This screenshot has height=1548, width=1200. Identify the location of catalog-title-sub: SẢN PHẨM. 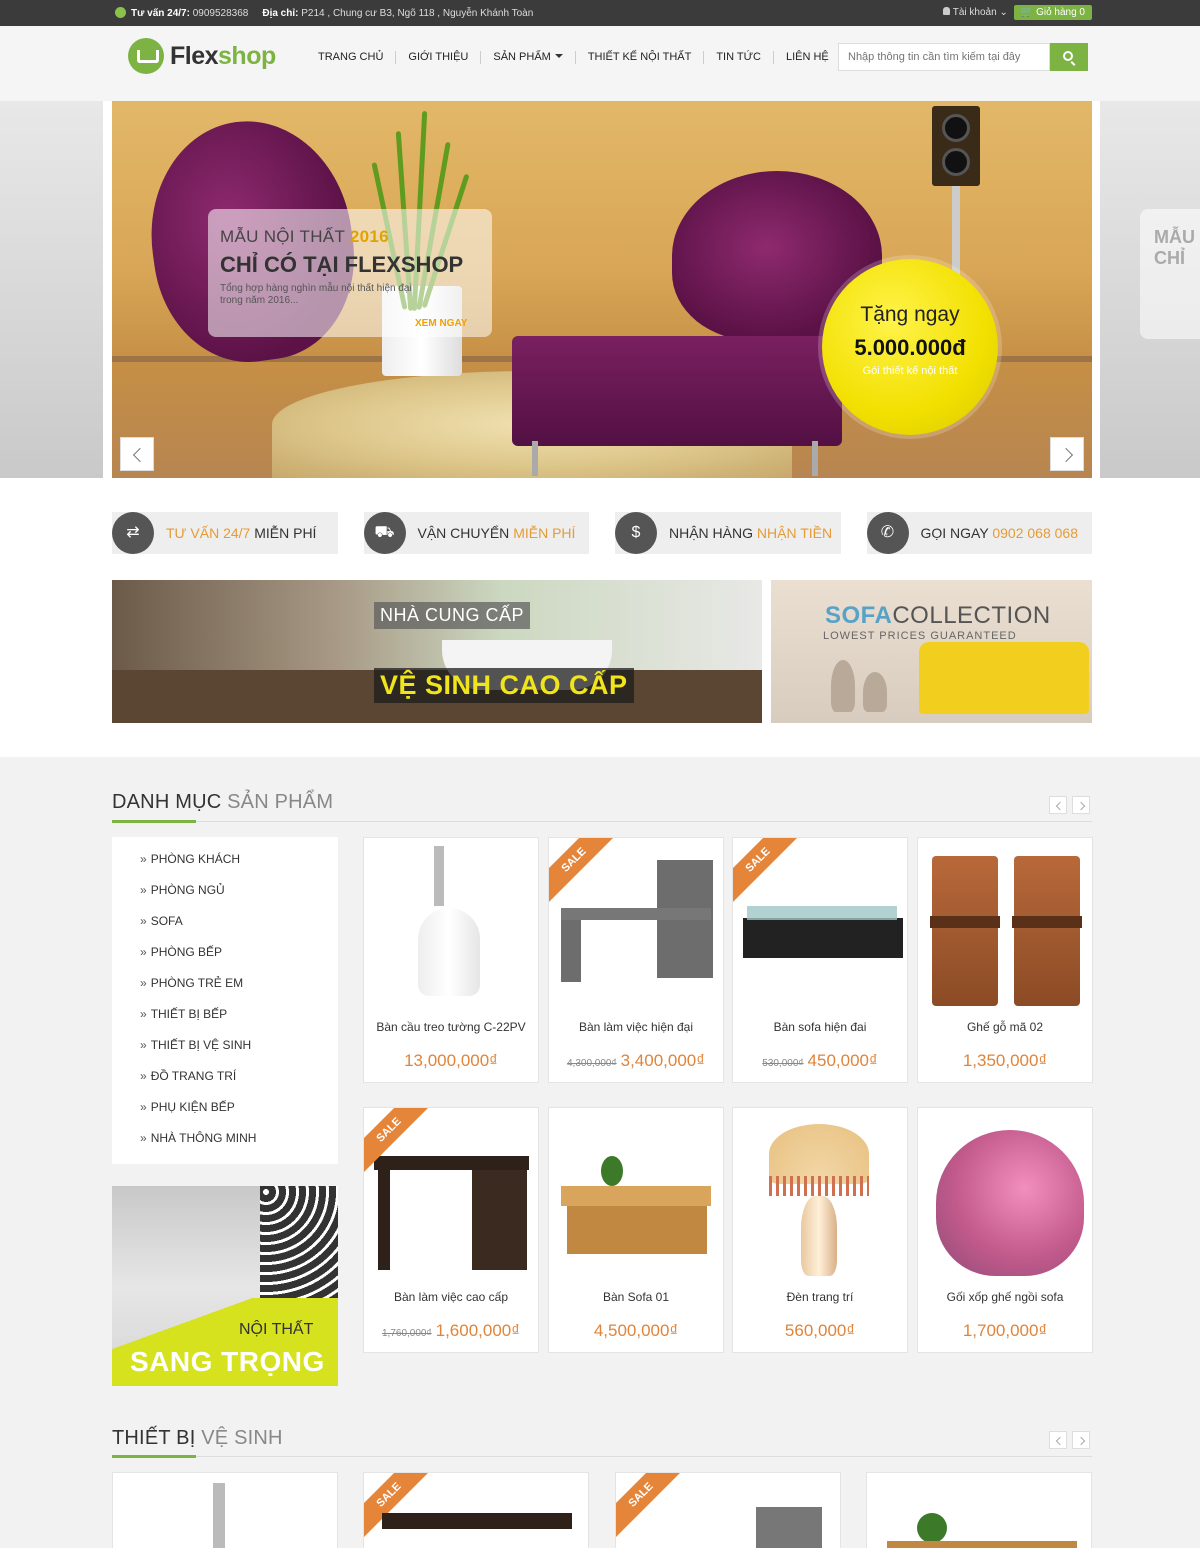
(280, 802).